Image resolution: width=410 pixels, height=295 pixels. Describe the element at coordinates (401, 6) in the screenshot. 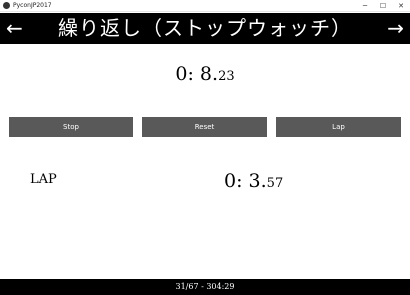

I see `close-button: ✕` at that location.